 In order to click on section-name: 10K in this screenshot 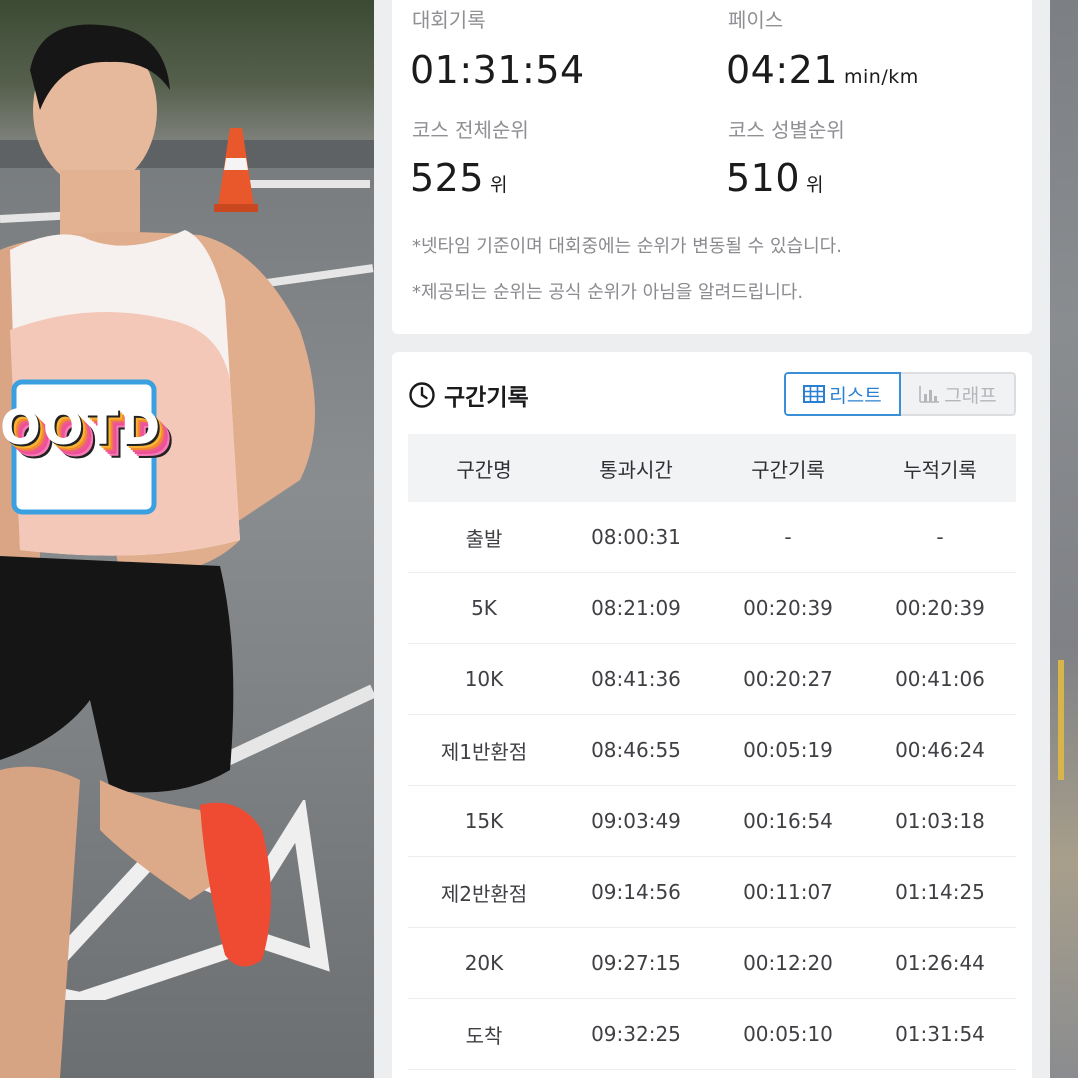, I will do `click(484, 679)`.